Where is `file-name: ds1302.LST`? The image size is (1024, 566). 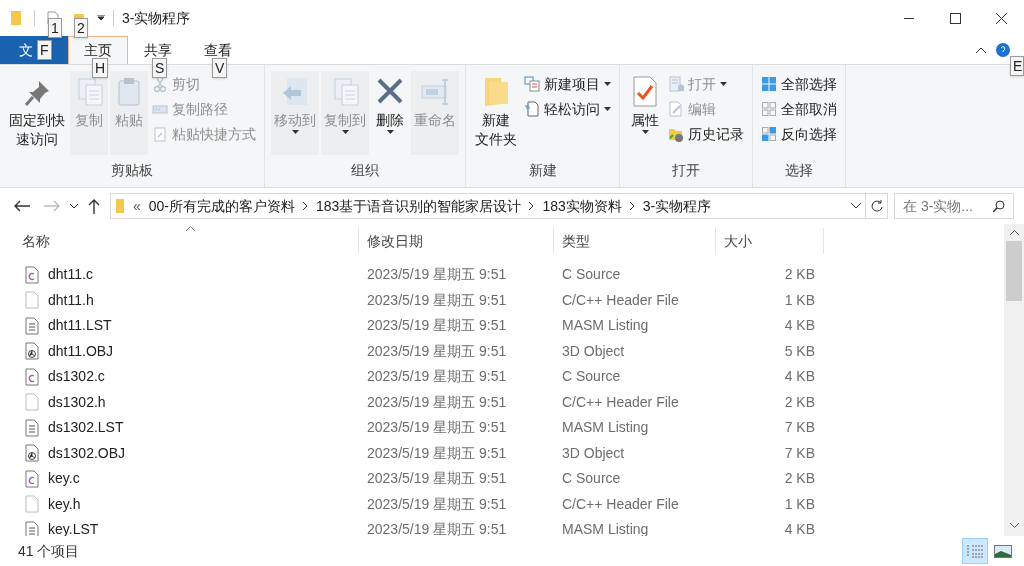 file-name: ds1302.LST is located at coordinates (86, 428).